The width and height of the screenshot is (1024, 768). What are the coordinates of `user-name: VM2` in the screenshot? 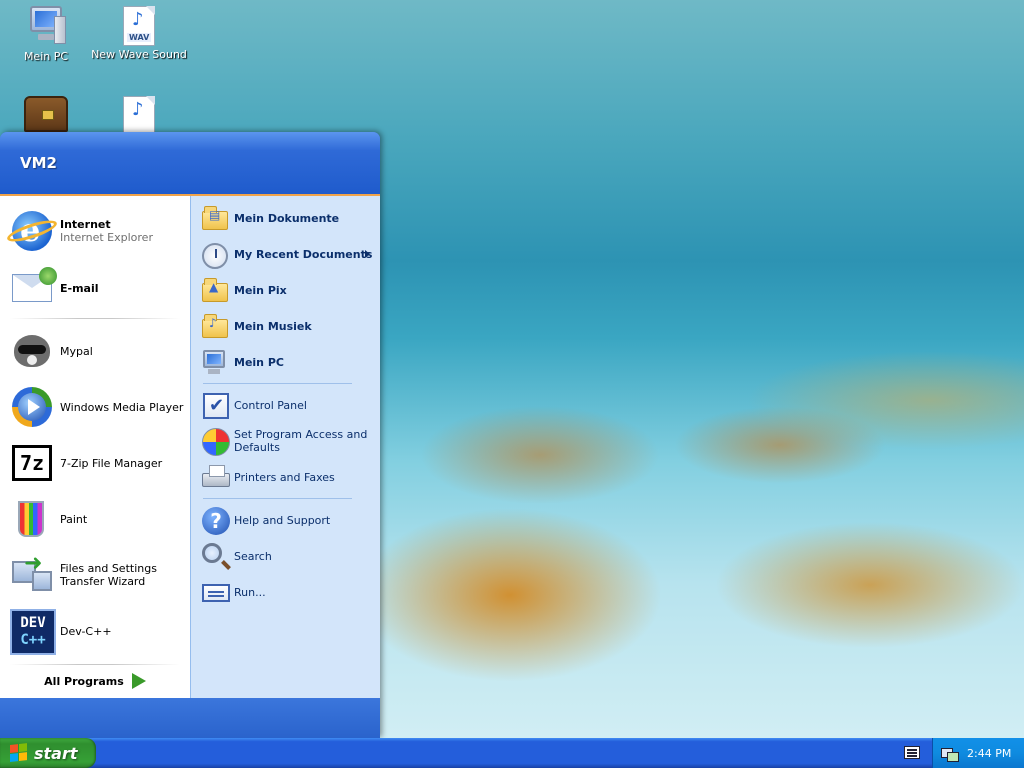 It's located at (38, 163).